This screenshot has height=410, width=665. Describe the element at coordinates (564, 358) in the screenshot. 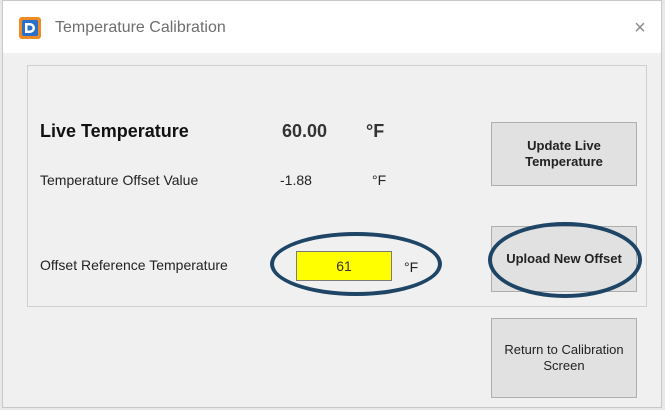

I see `return-to-calibration-button: Return to Calibration Screen` at that location.